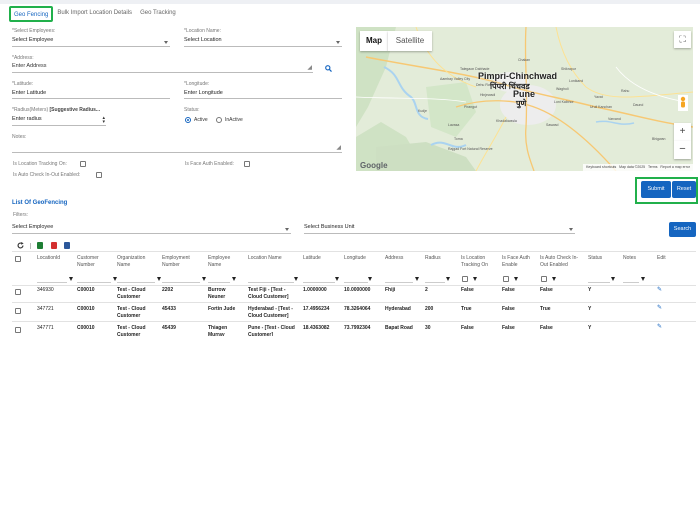 This screenshot has width=700, height=527. I want to click on column-header: Location Name, so click(273, 258).